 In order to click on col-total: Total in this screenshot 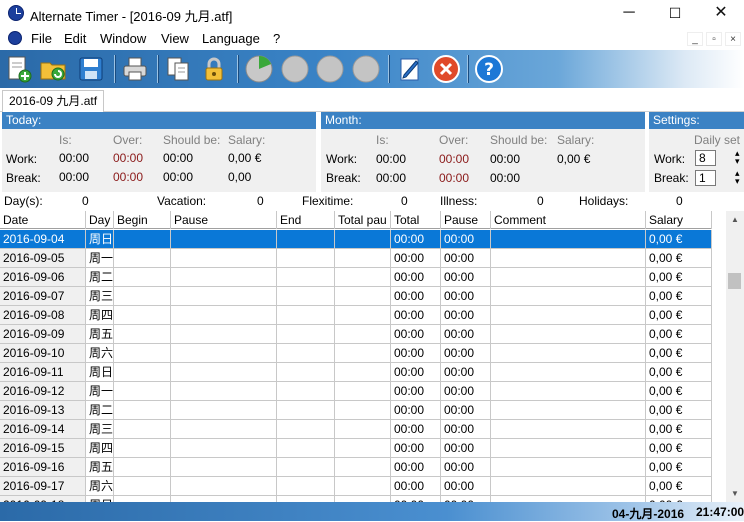, I will do `click(416, 220)`.